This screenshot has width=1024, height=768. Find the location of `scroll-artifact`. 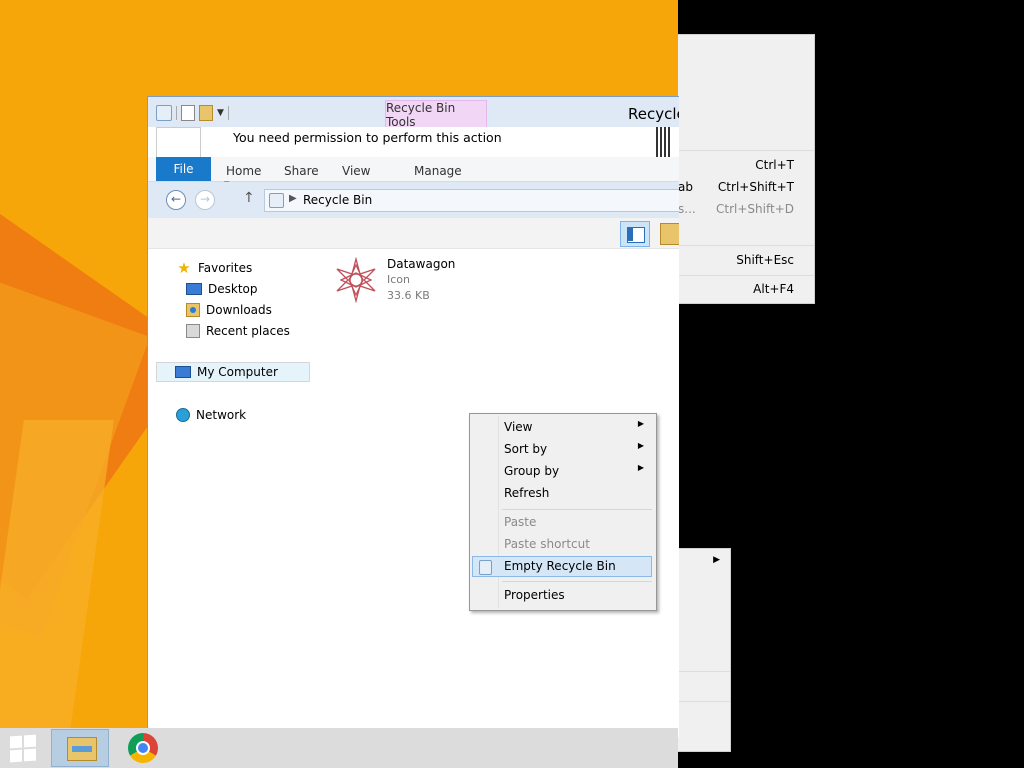

scroll-artifact is located at coordinates (663, 142).